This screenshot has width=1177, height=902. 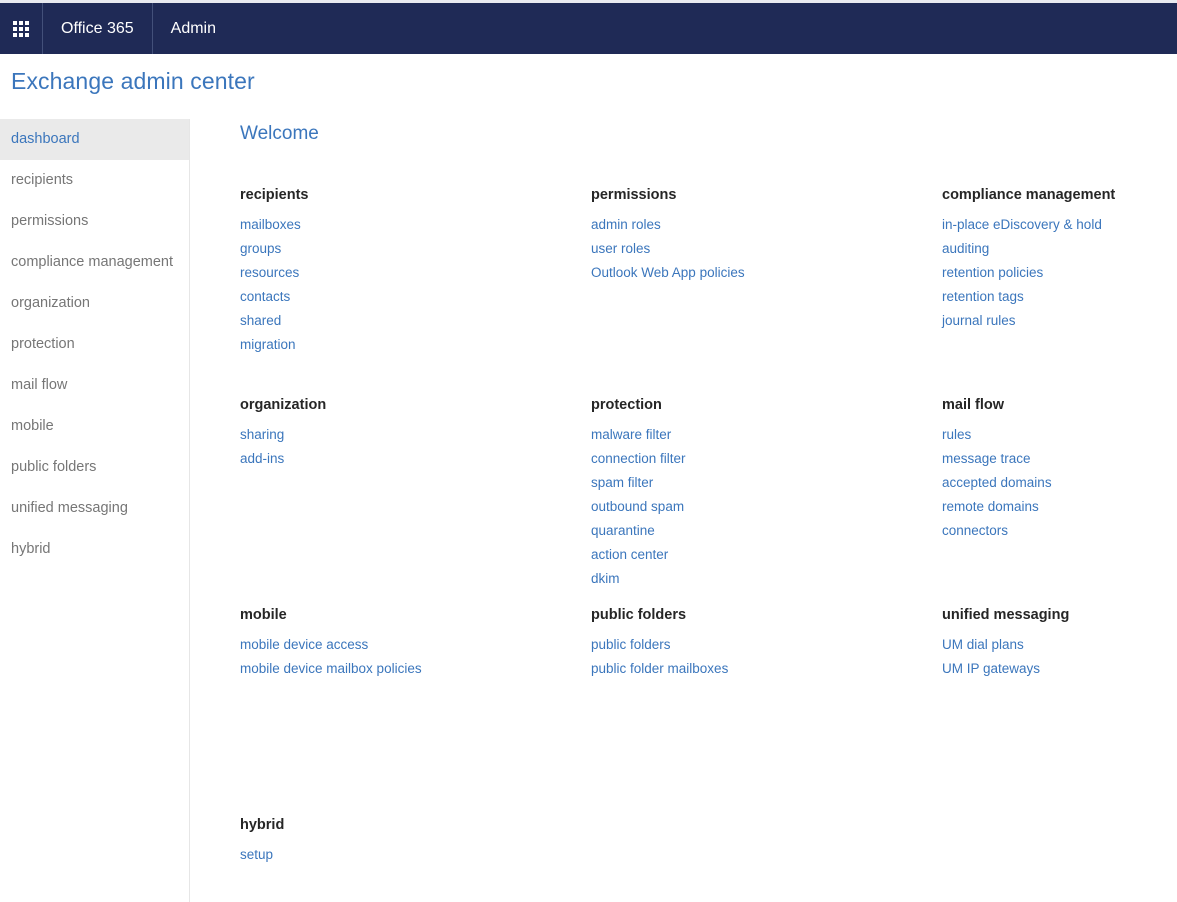 What do you see at coordinates (965, 249) in the screenshot?
I see `link-auditing: auditing` at bounding box center [965, 249].